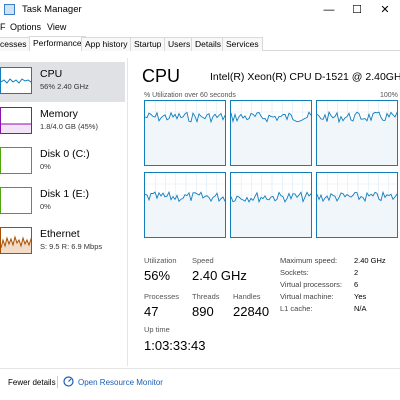  Describe the element at coordinates (311, 284) in the screenshot. I see `virtual-processors-label: Virtual processors:` at that location.